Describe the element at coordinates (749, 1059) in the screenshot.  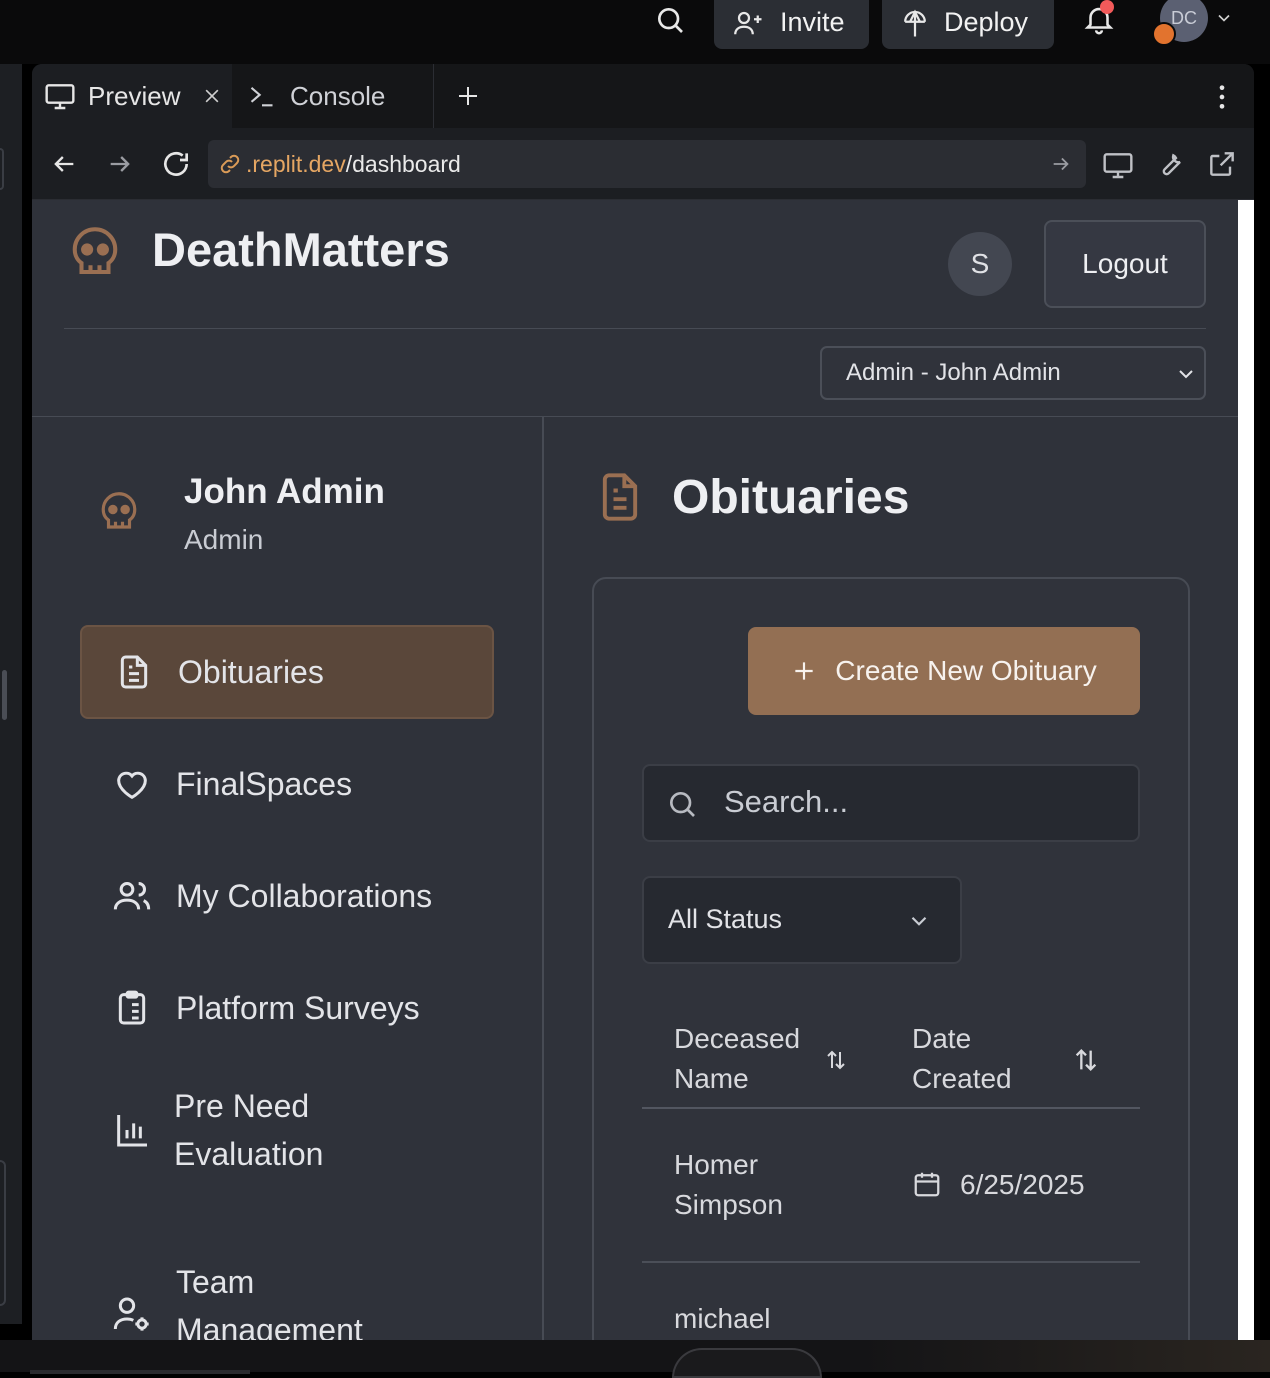
I see `column-header-deceased-name: Deceased Name` at that location.